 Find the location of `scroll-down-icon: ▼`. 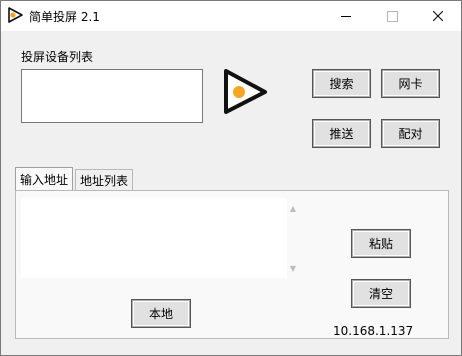

scroll-down-icon: ▼ is located at coordinates (293, 269).